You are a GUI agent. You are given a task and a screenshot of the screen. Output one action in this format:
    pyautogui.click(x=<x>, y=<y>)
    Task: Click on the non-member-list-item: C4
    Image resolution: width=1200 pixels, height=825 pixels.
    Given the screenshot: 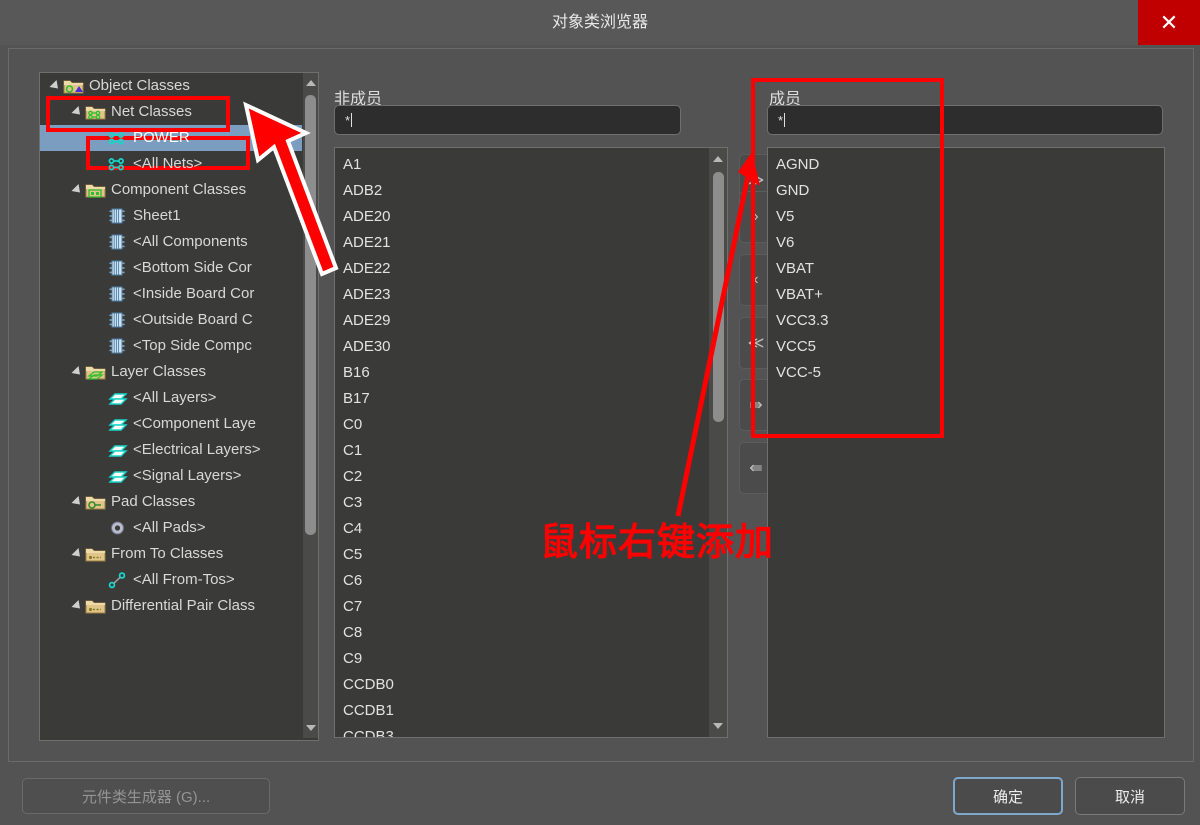 What is the action you would take?
    pyautogui.click(x=531, y=529)
    